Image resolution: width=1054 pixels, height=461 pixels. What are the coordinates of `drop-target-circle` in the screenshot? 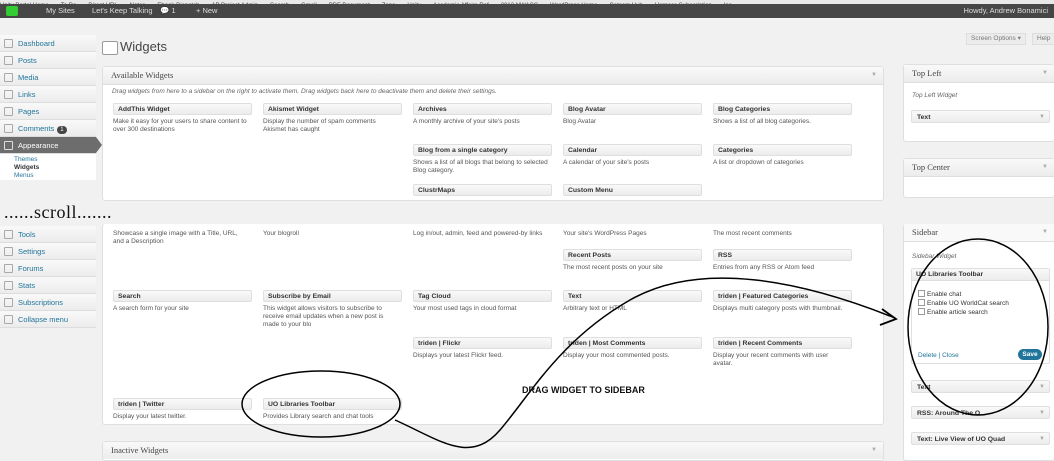 It's located at (978, 327).